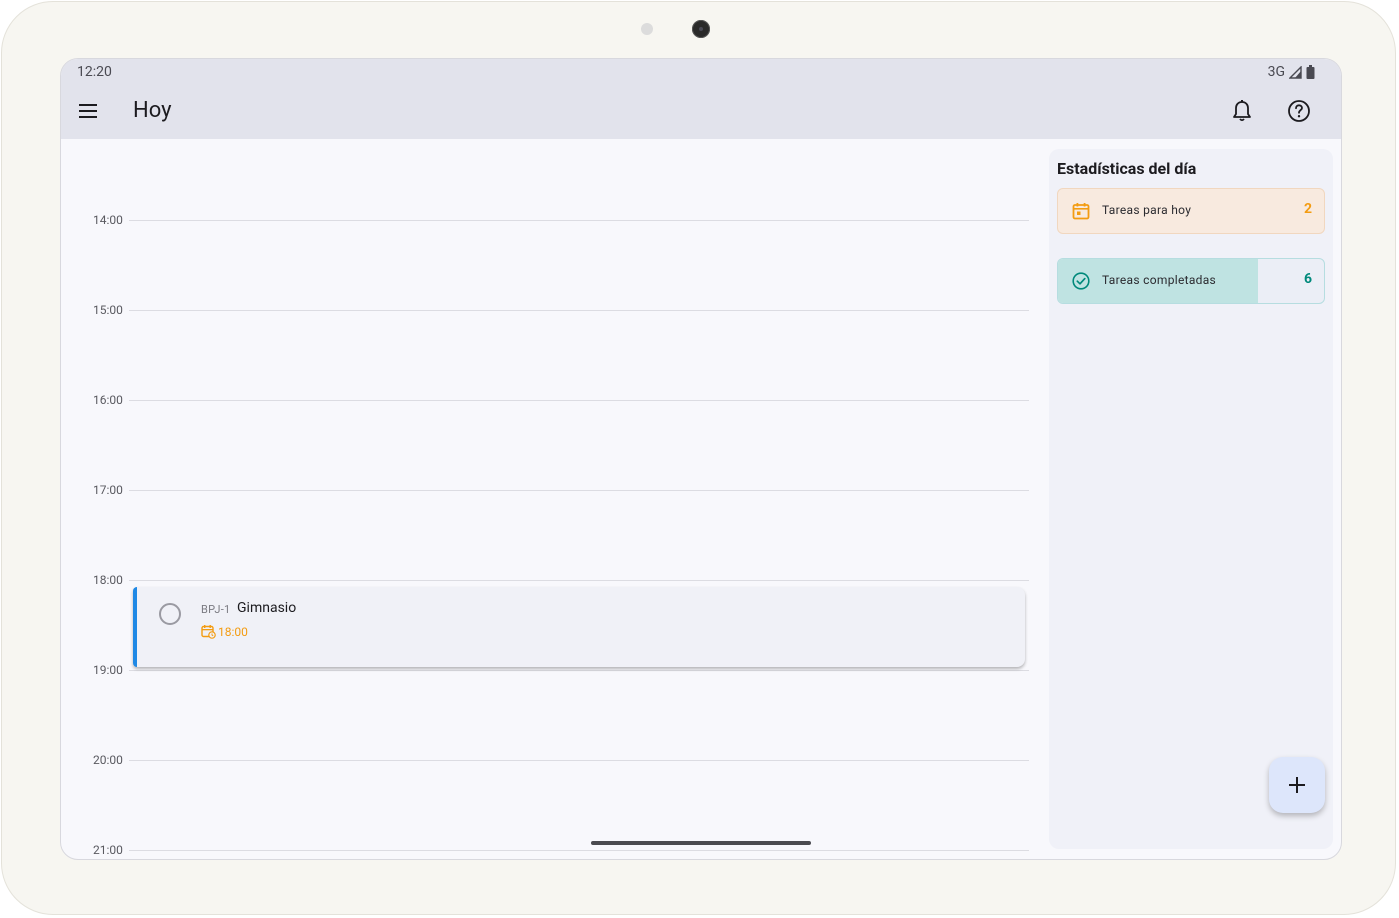 This screenshot has width=1399, height=918. I want to click on task-time: 18:00, so click(224, 631).